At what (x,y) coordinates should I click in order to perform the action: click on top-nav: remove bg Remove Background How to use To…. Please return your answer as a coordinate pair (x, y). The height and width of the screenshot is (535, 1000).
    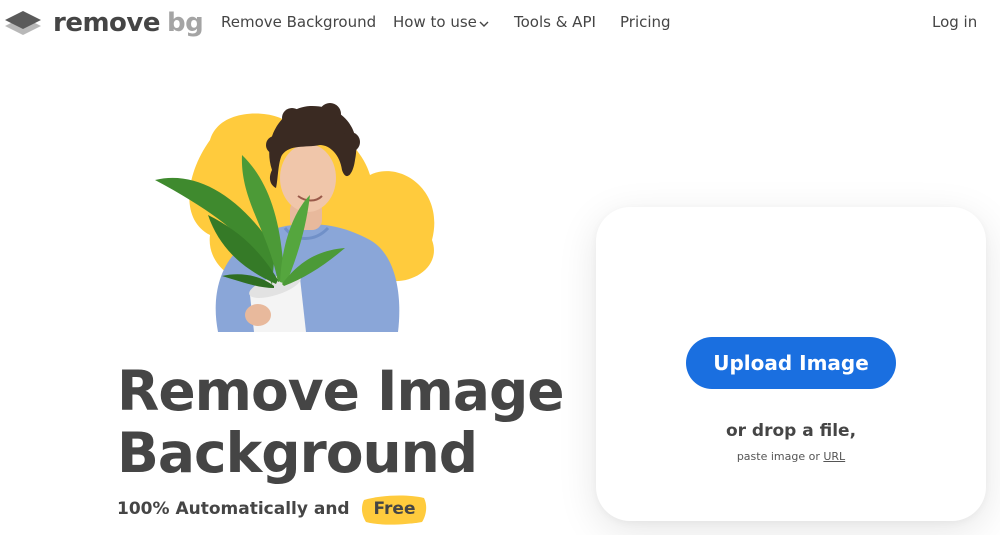
    Looking at the image, I should click on (500, 23).